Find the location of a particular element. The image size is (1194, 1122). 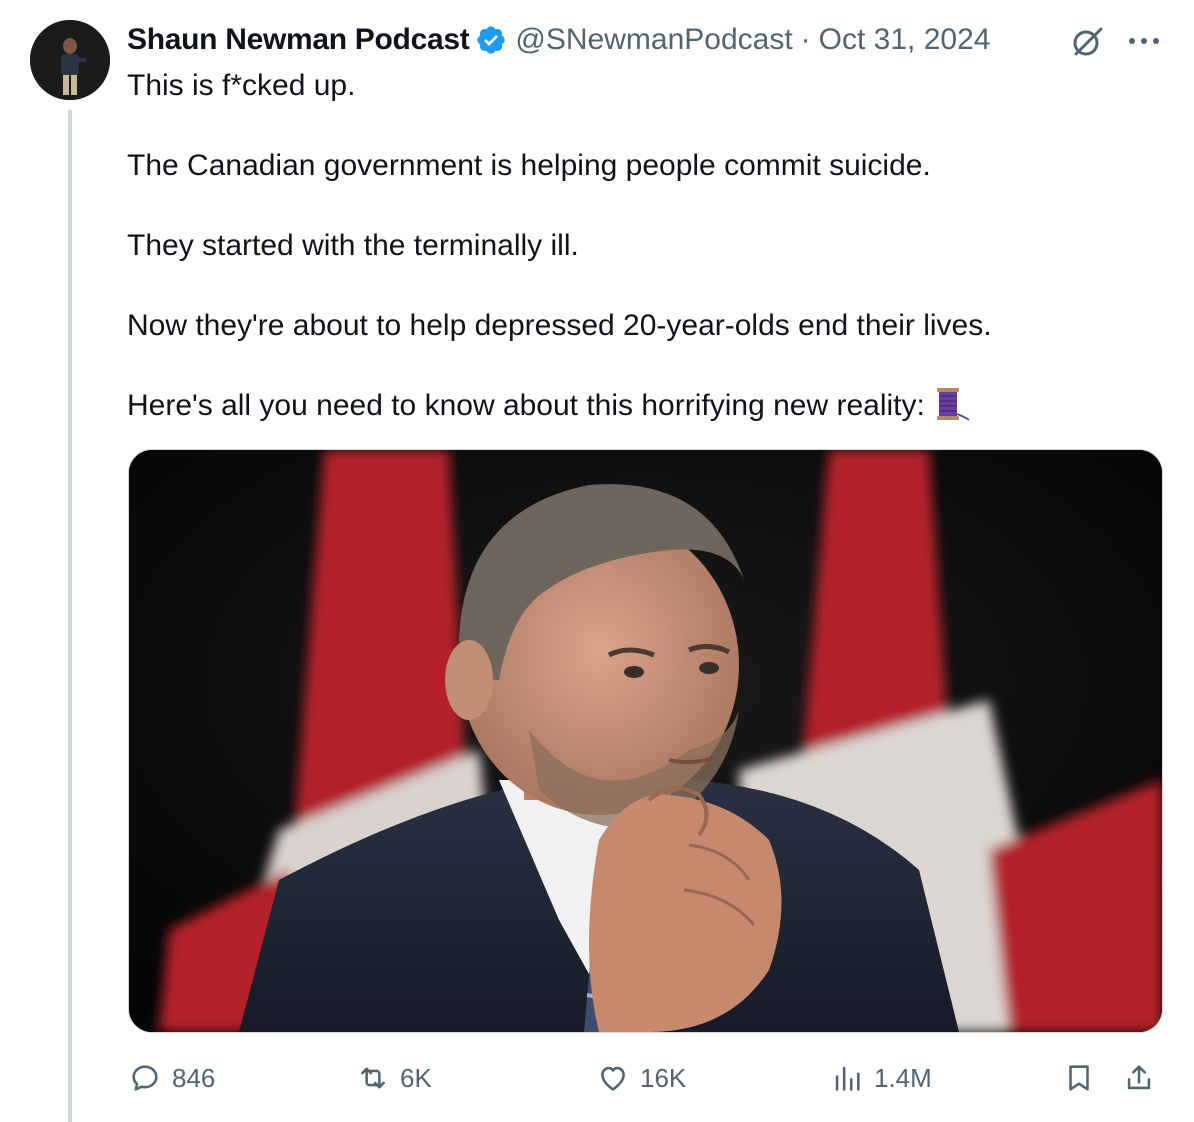

bookmark-icon is located at coordinates (1079, 1078).